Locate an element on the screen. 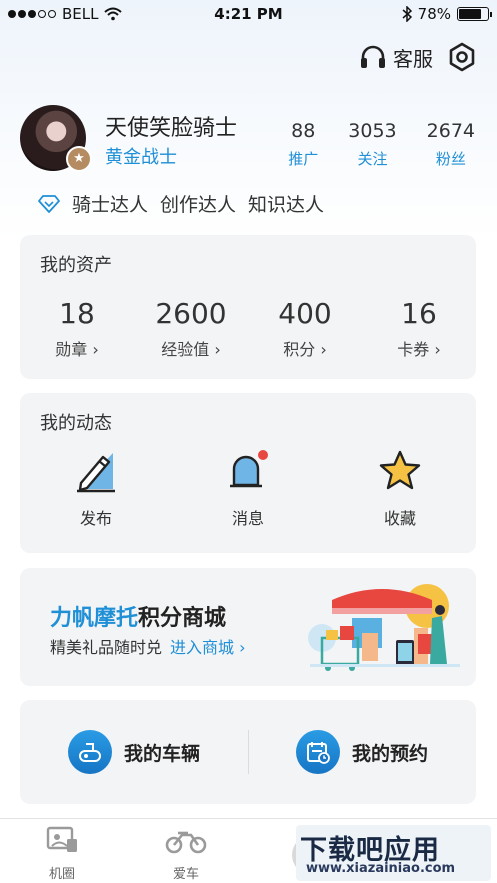 Image resolution: width=497 pixels, height=883 pixels. dynamics-row: 发布 消息 收藏 is located at coordinates (248, 489).